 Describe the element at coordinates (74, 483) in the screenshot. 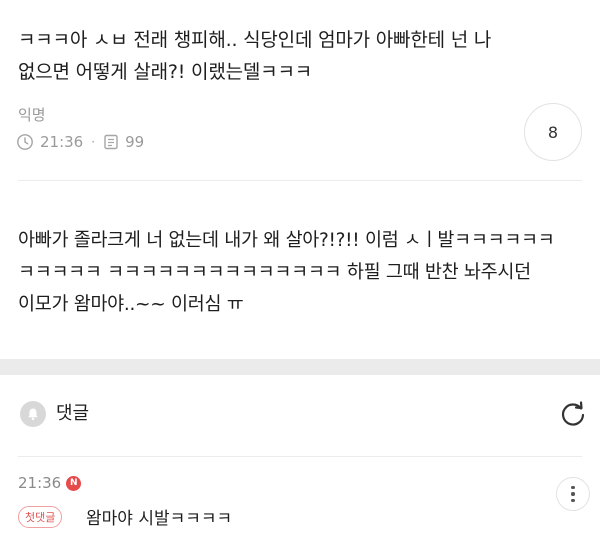

I see `new-badge: N` at that location.